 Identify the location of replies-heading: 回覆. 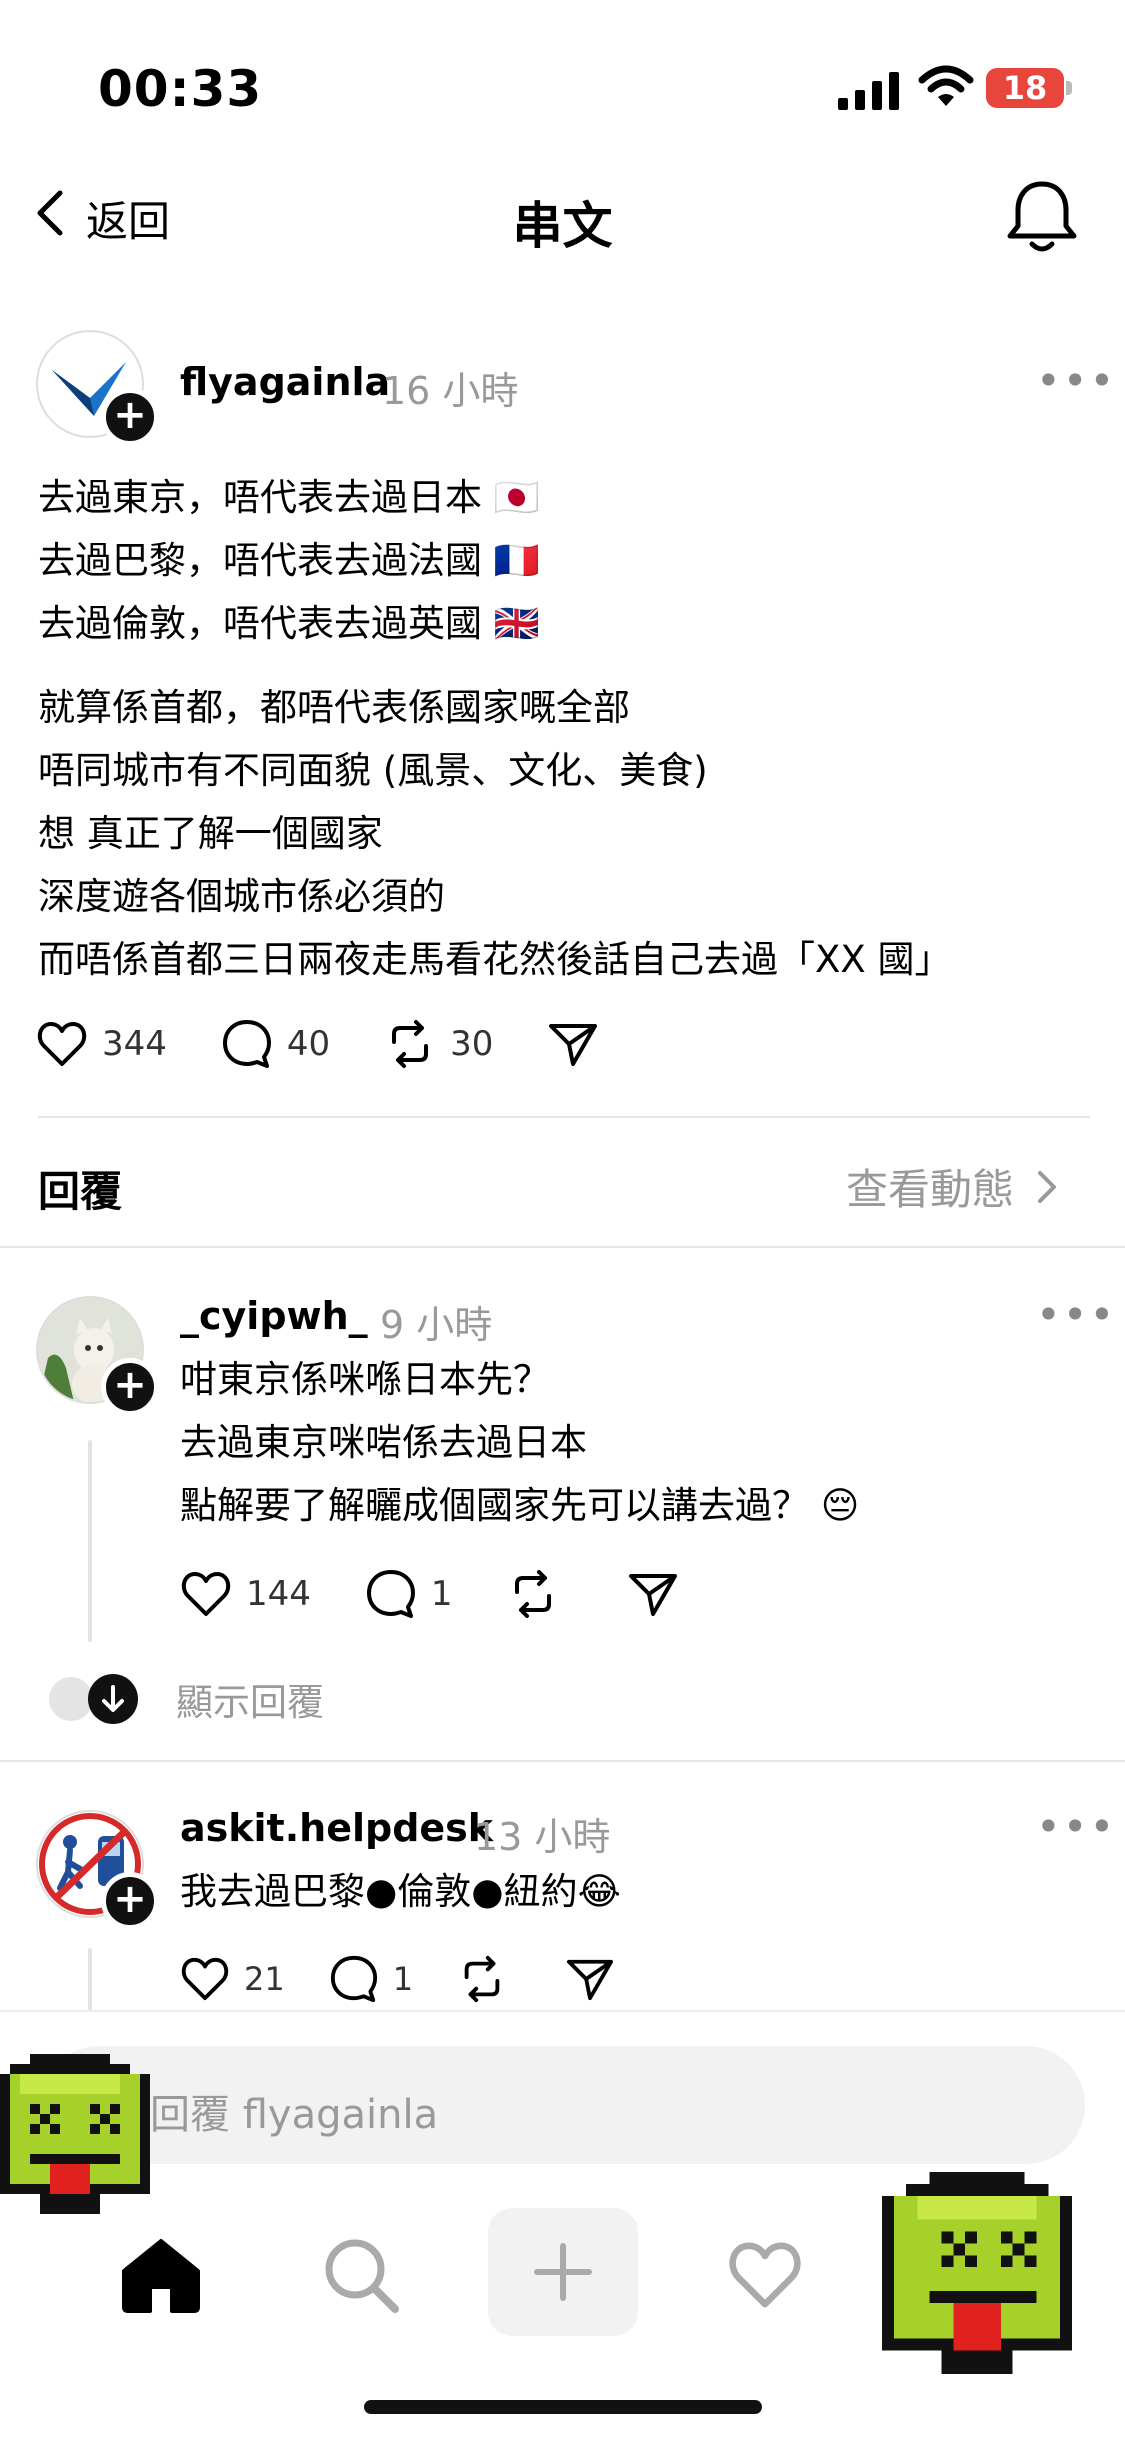
(80, 1191).